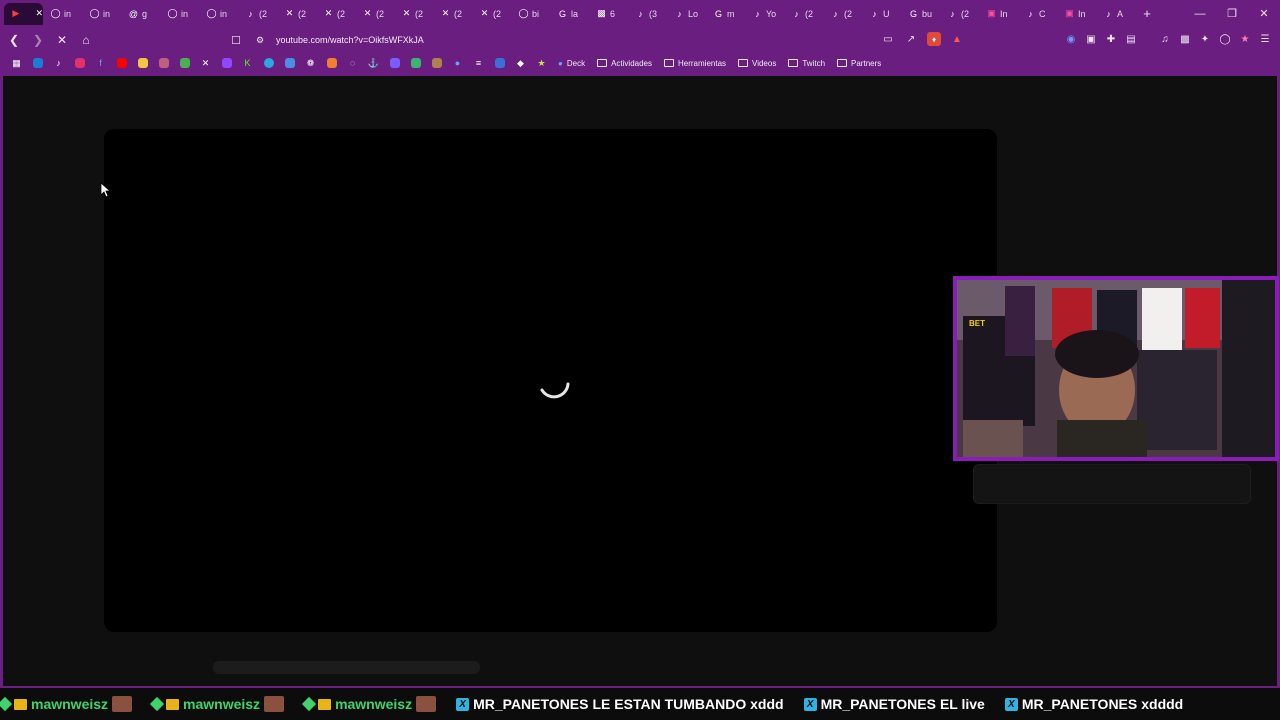  What do you see at coordinates (1205, 39) in the screenshot?
I see `leo-icon: ✦` at bounding box center [1205, 39].